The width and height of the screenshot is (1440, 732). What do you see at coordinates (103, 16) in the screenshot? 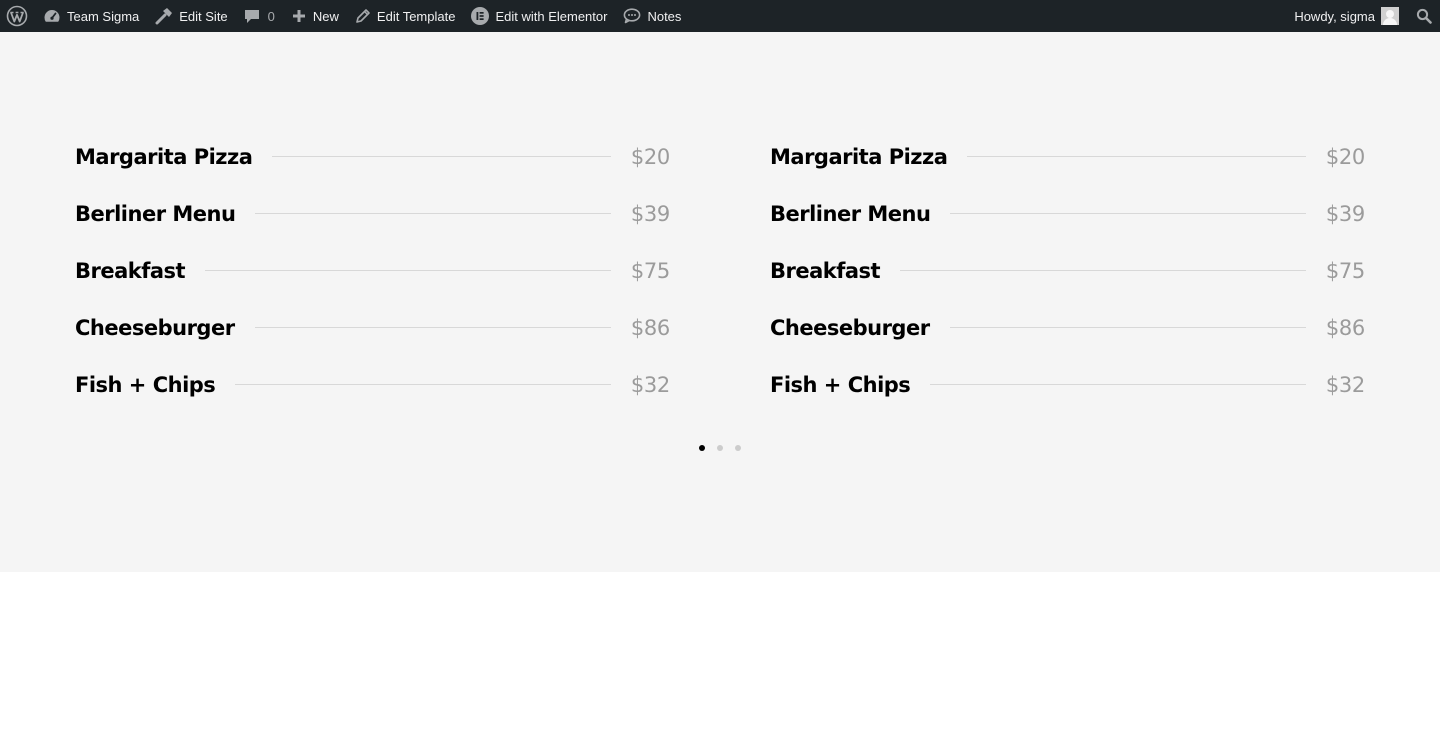
I see `site-name-label: Team Sigma` at bounding box center [103, 16].